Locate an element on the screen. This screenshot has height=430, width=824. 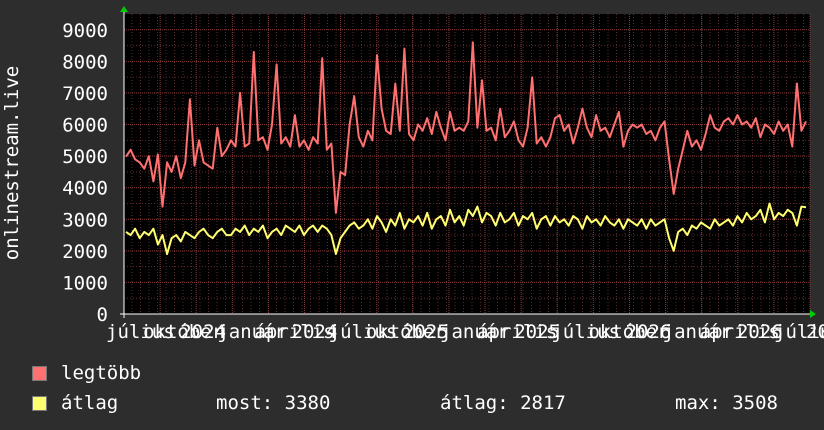
stat-average: átlag: 2817 is located at coordinates (503, 403).